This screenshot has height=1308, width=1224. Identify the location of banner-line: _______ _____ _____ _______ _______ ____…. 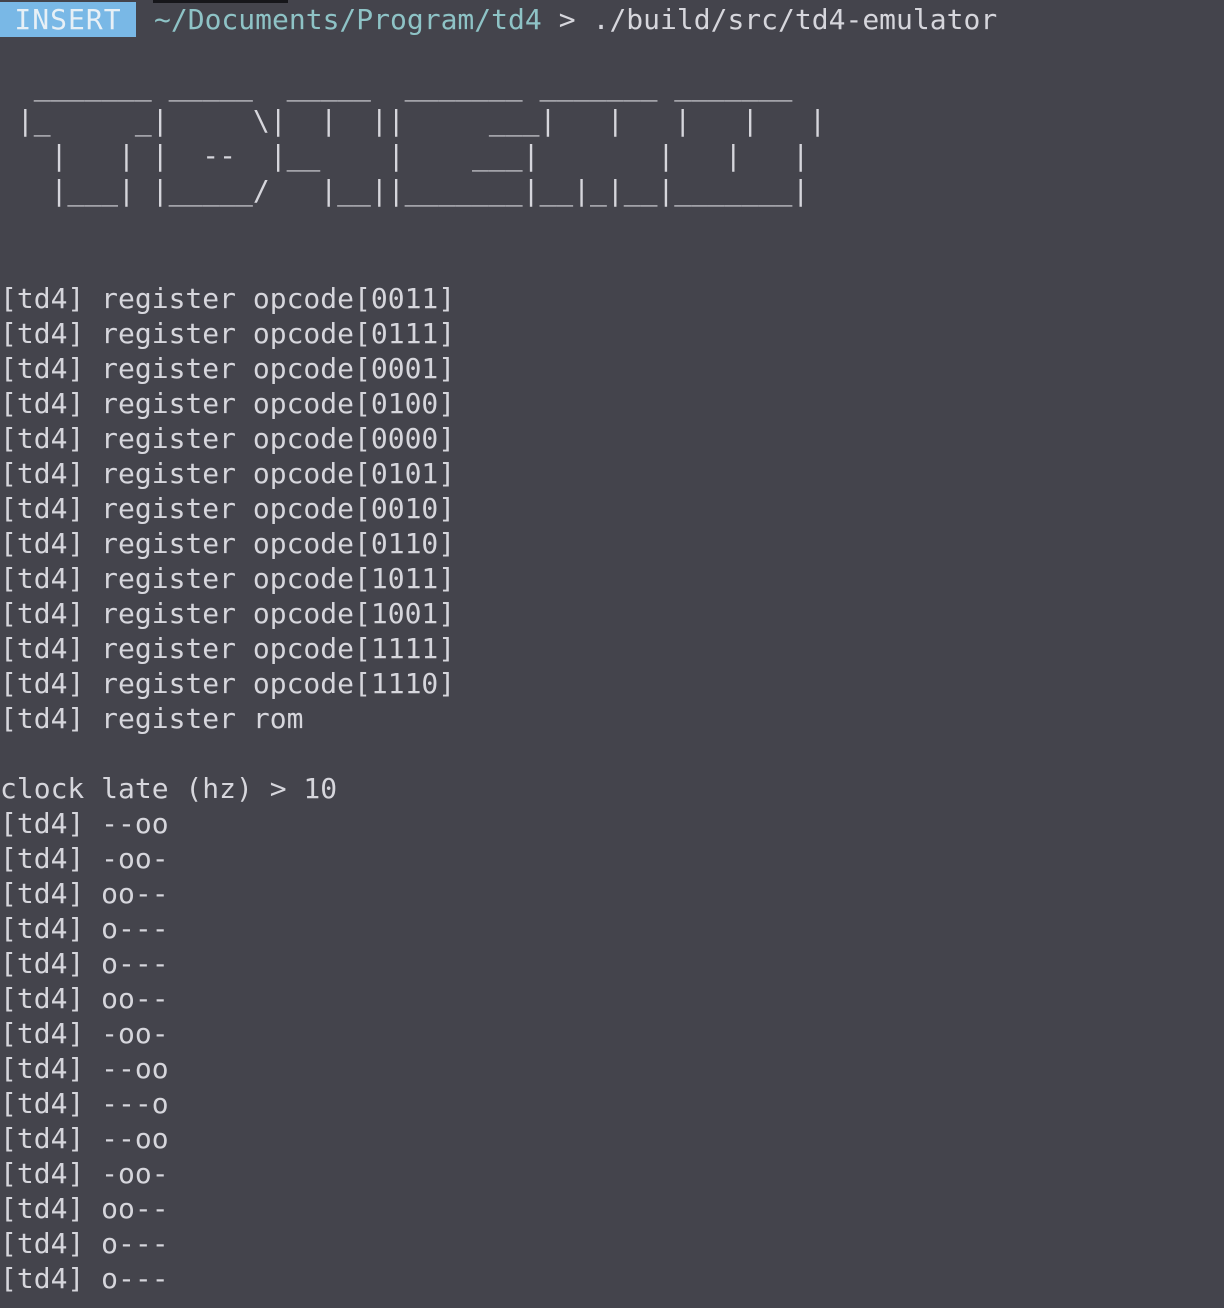
(396, 85).